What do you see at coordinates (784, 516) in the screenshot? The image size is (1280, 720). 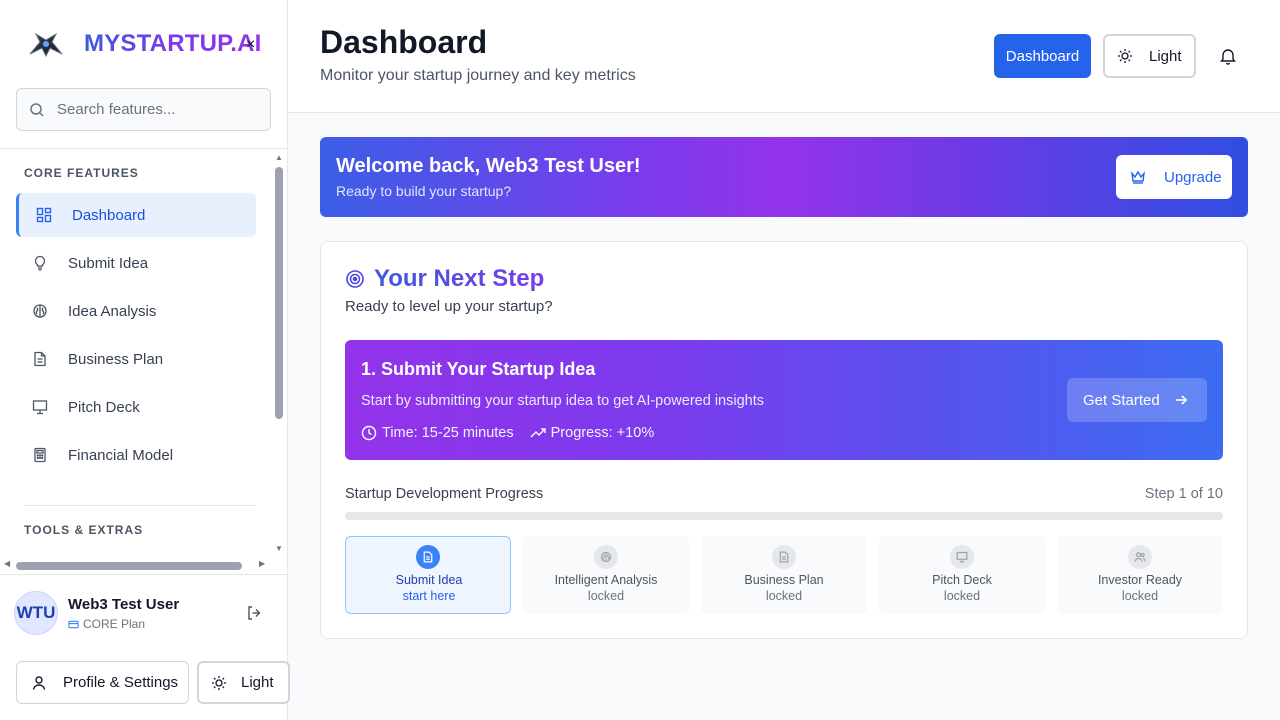 I see `progress-bar` at bounding box center [784, 516].